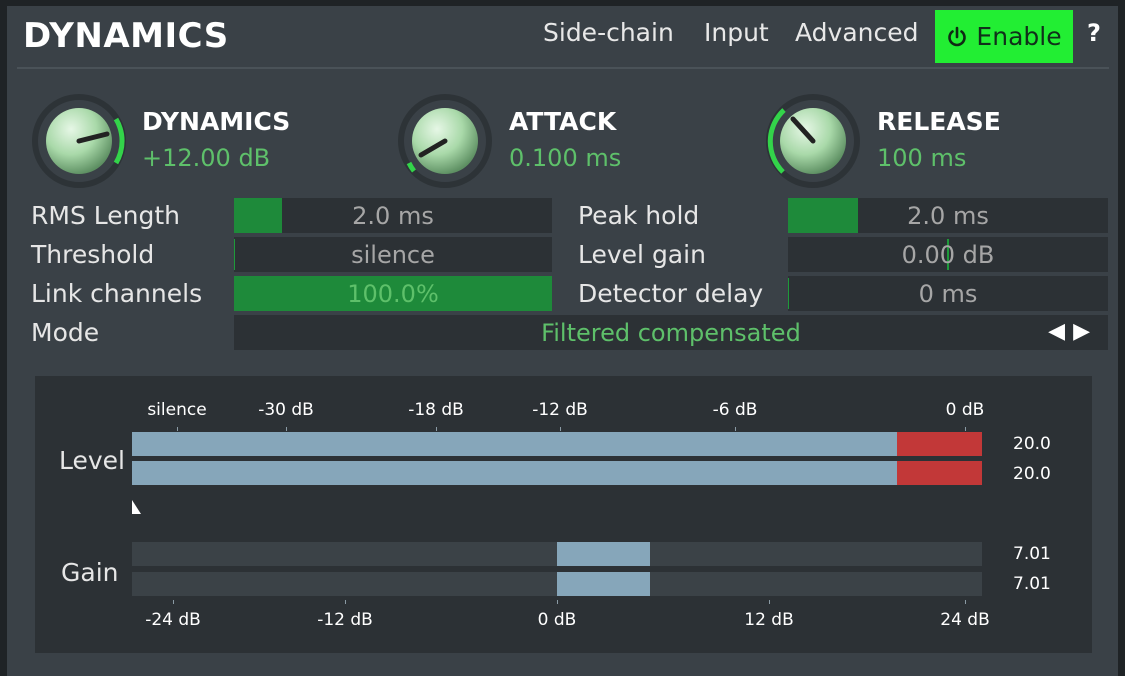  Describe the element at coordinates (603, 584) in the screenshot. I see `gain-bar-right` at that location.